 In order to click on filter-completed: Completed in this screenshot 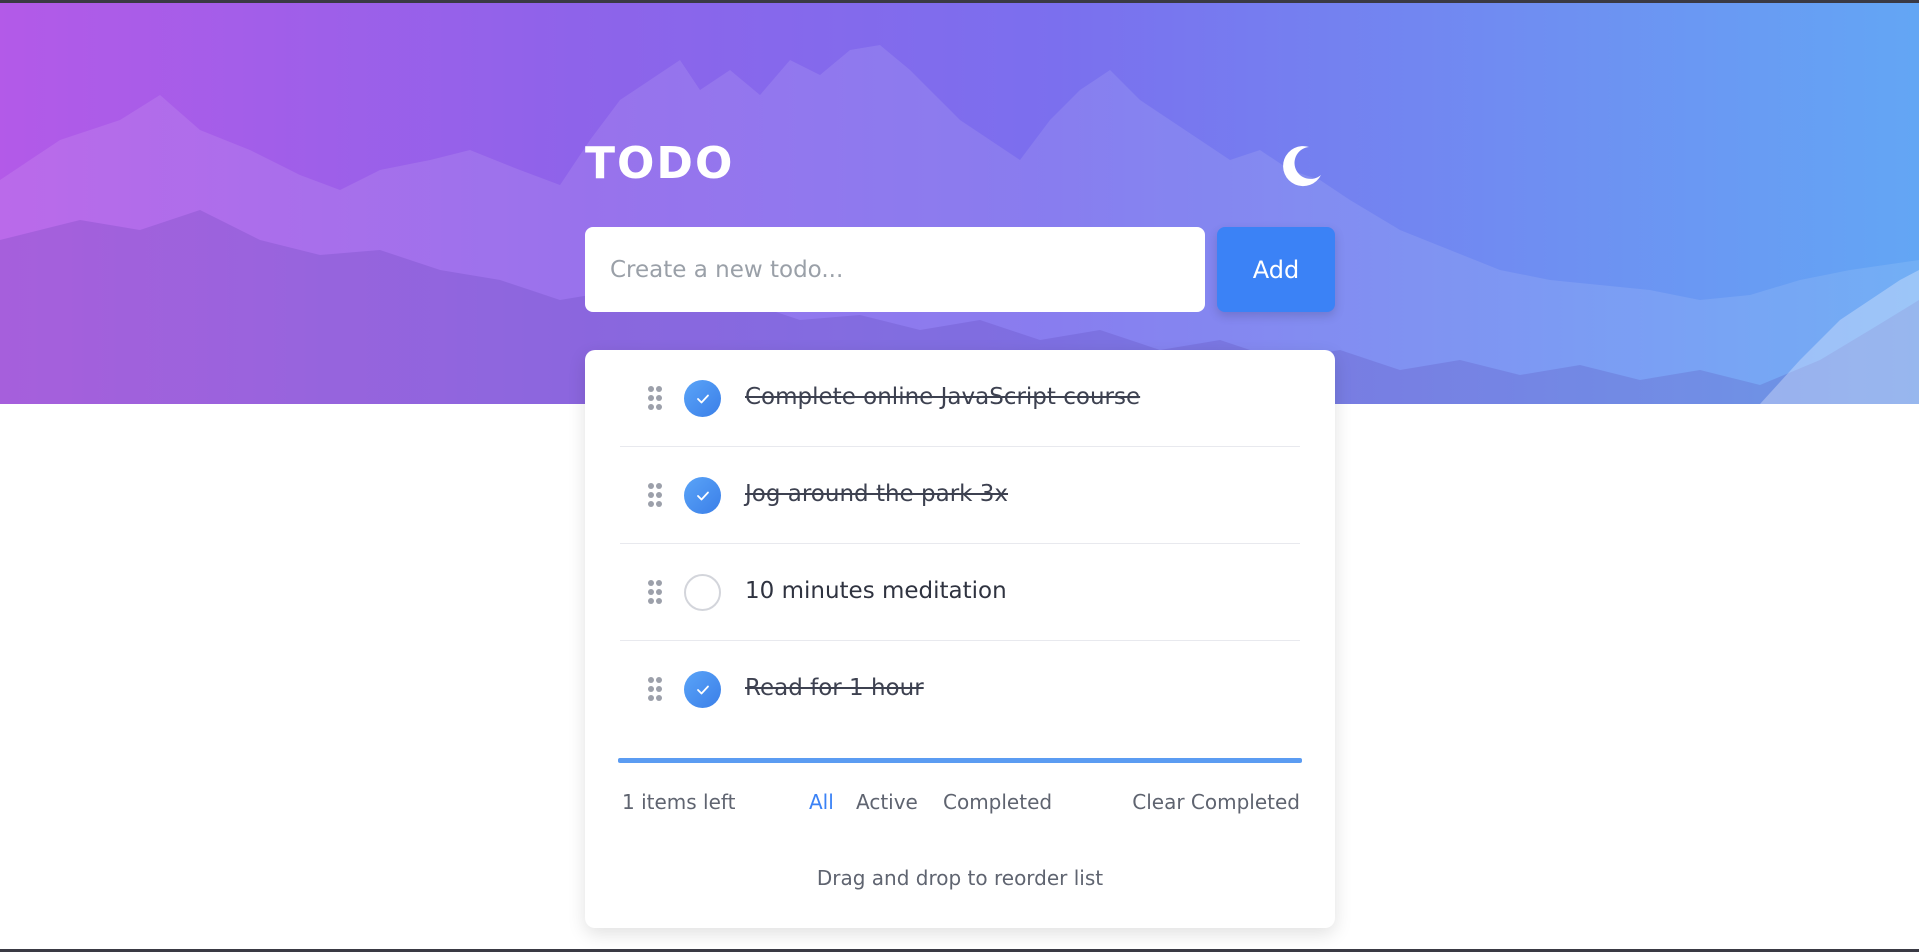, I will do `click(997, 802)`.